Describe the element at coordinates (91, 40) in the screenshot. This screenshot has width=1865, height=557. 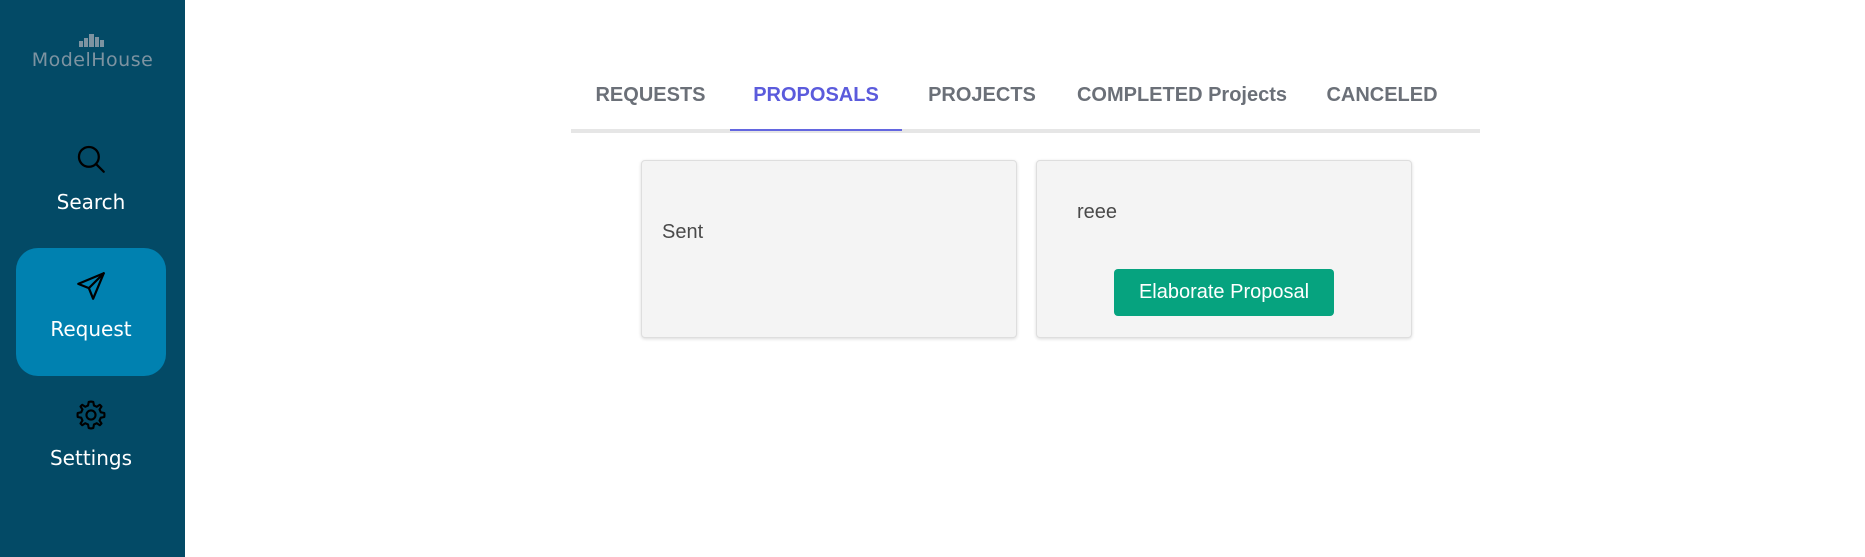
I see `logo-mark-icon` at that location.